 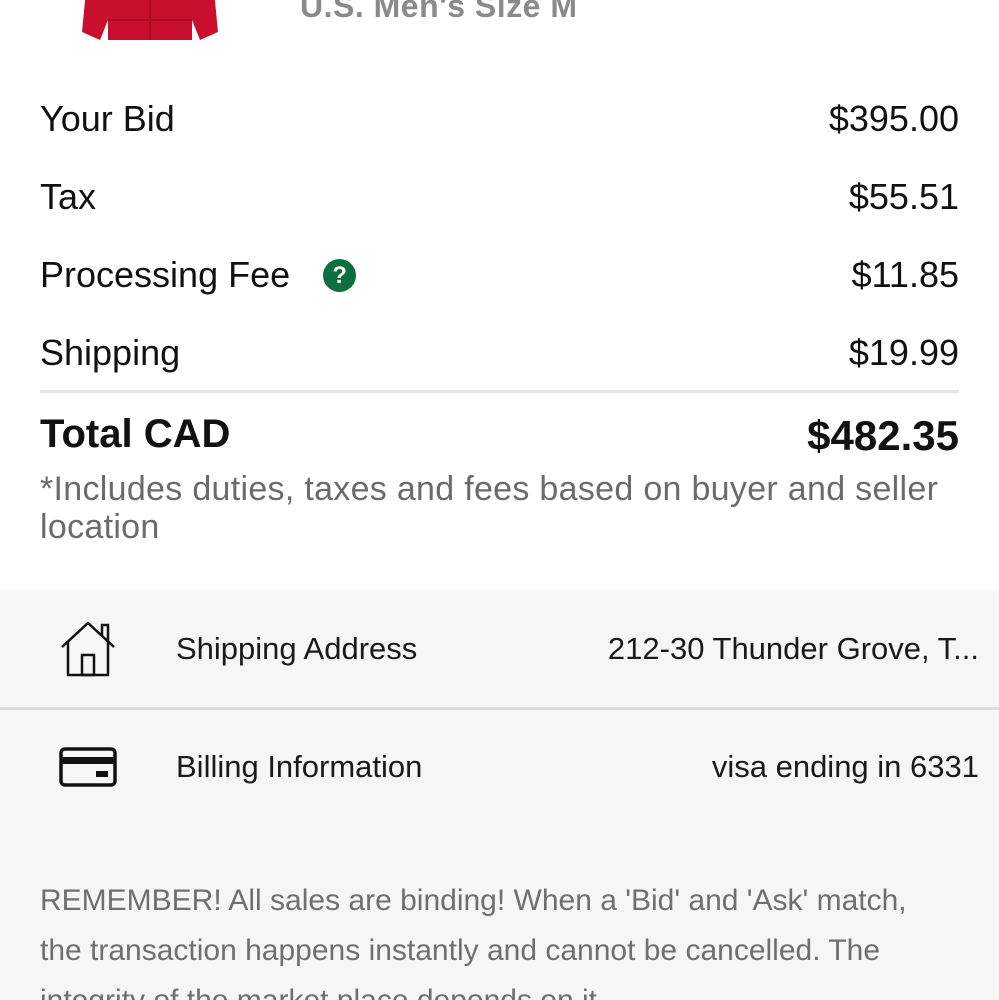 I want to click on product-image, so click(x=150, y=21).